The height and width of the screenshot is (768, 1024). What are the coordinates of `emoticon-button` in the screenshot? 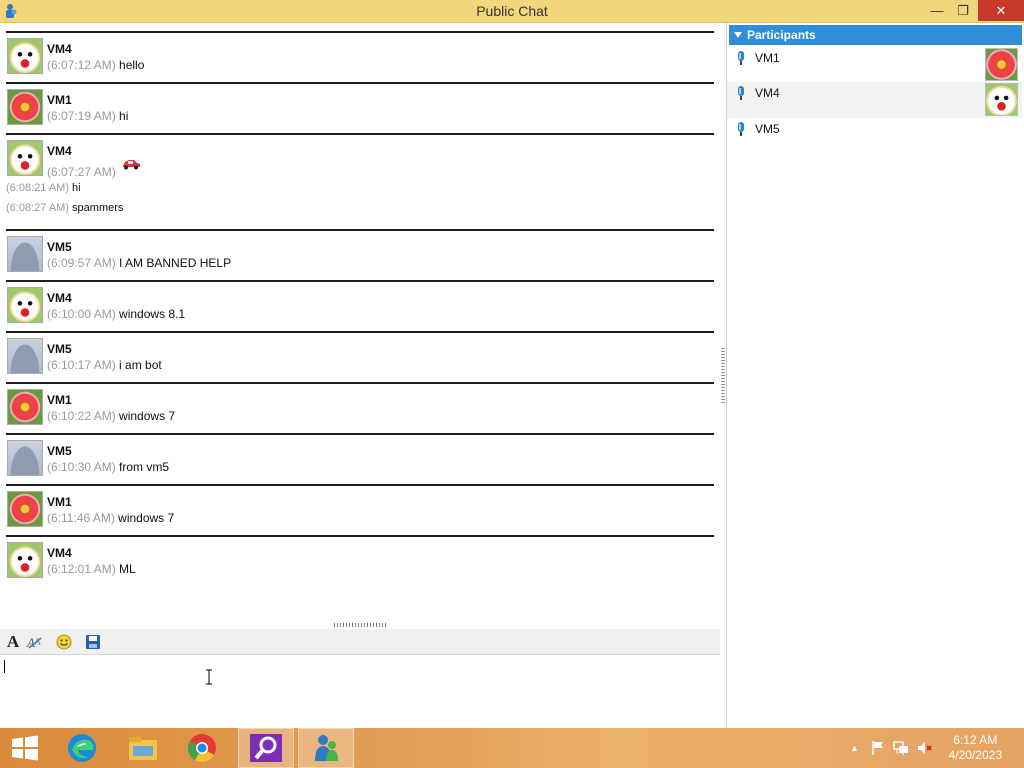 It's located at (64, 642).